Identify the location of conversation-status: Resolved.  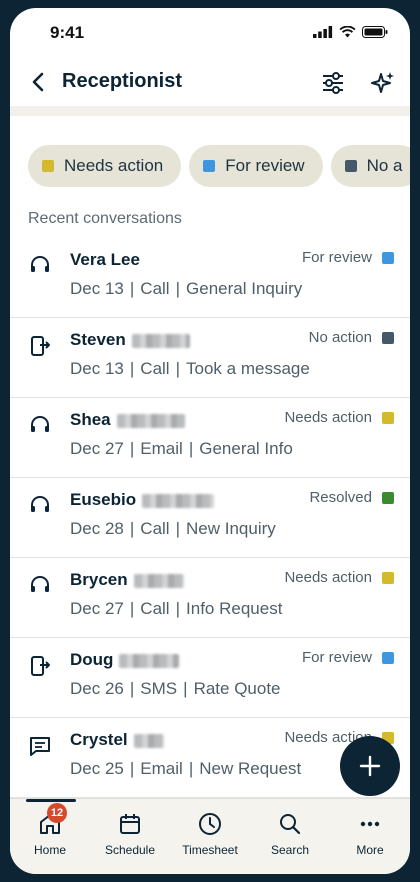
(340, 497).